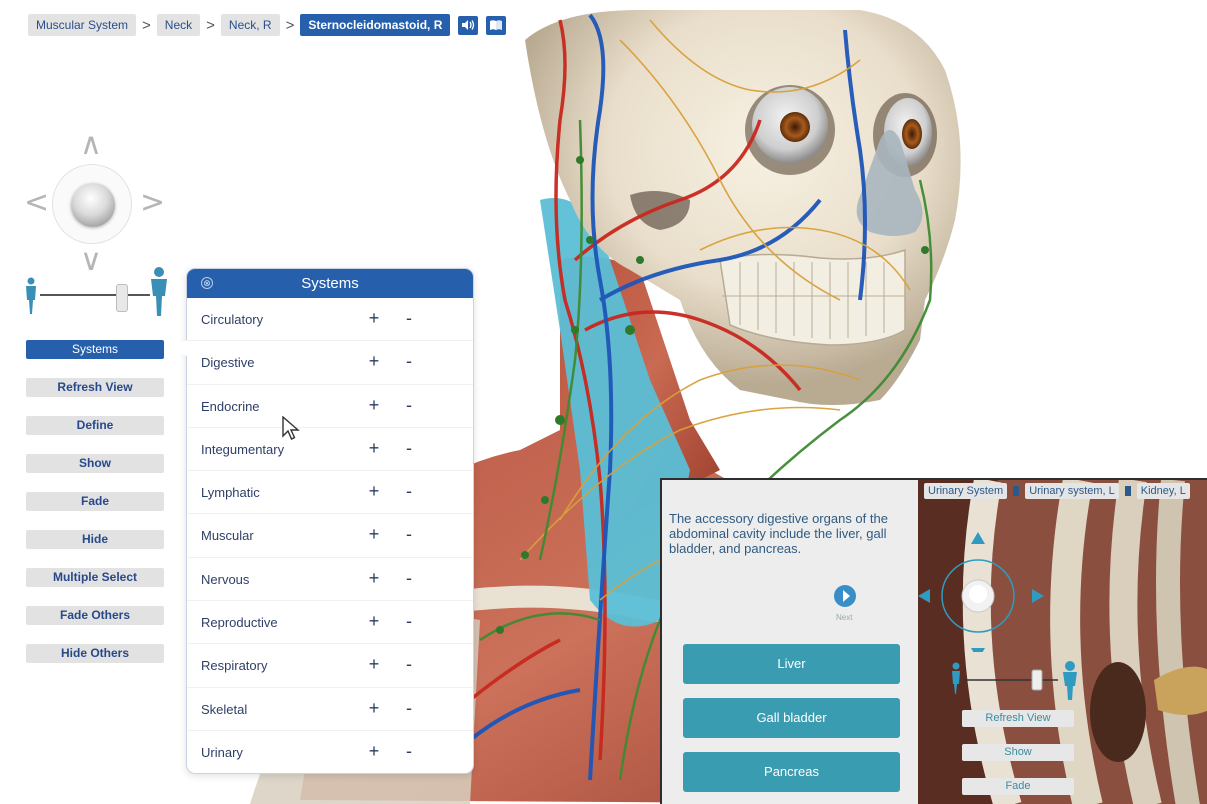 The width and height of the screenshot is (1207, 804). What do you see at coordinates (978, 650) in the screenshot?
I see `inset-down-arrow-icon` at bounding box center [978, 650].